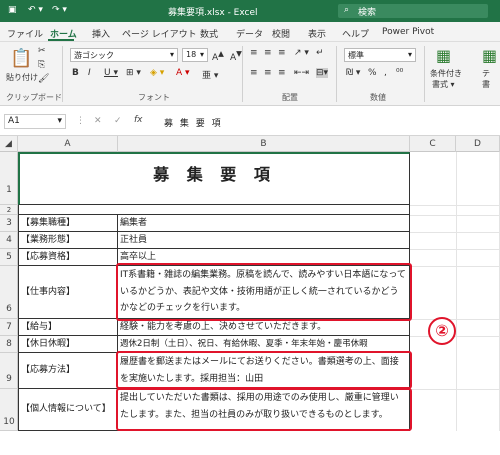 Image resolution: width=500 pixels, height=455 pixels. What do you see at coordinates (159, 33) in the screenshot?
I see `tab-page-layout: ページ レイアウト` at bounding box center [159, 33].